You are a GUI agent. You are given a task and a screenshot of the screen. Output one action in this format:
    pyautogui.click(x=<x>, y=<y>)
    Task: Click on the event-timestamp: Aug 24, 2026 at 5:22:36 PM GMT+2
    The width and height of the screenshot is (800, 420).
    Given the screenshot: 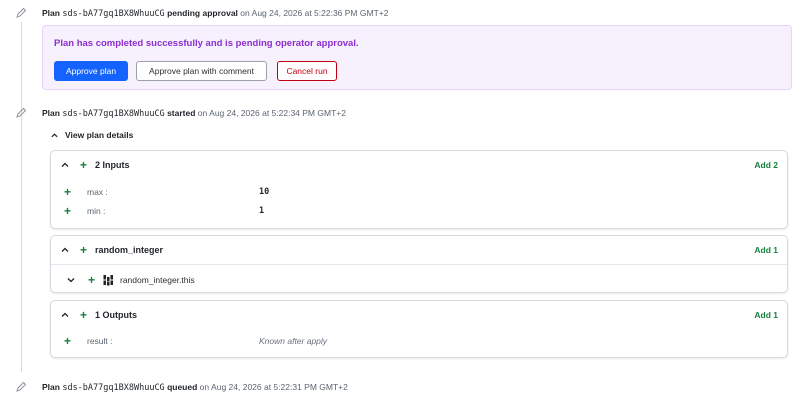 What is the action you would take?
    pyautogui.click(x=320, y=13)
    